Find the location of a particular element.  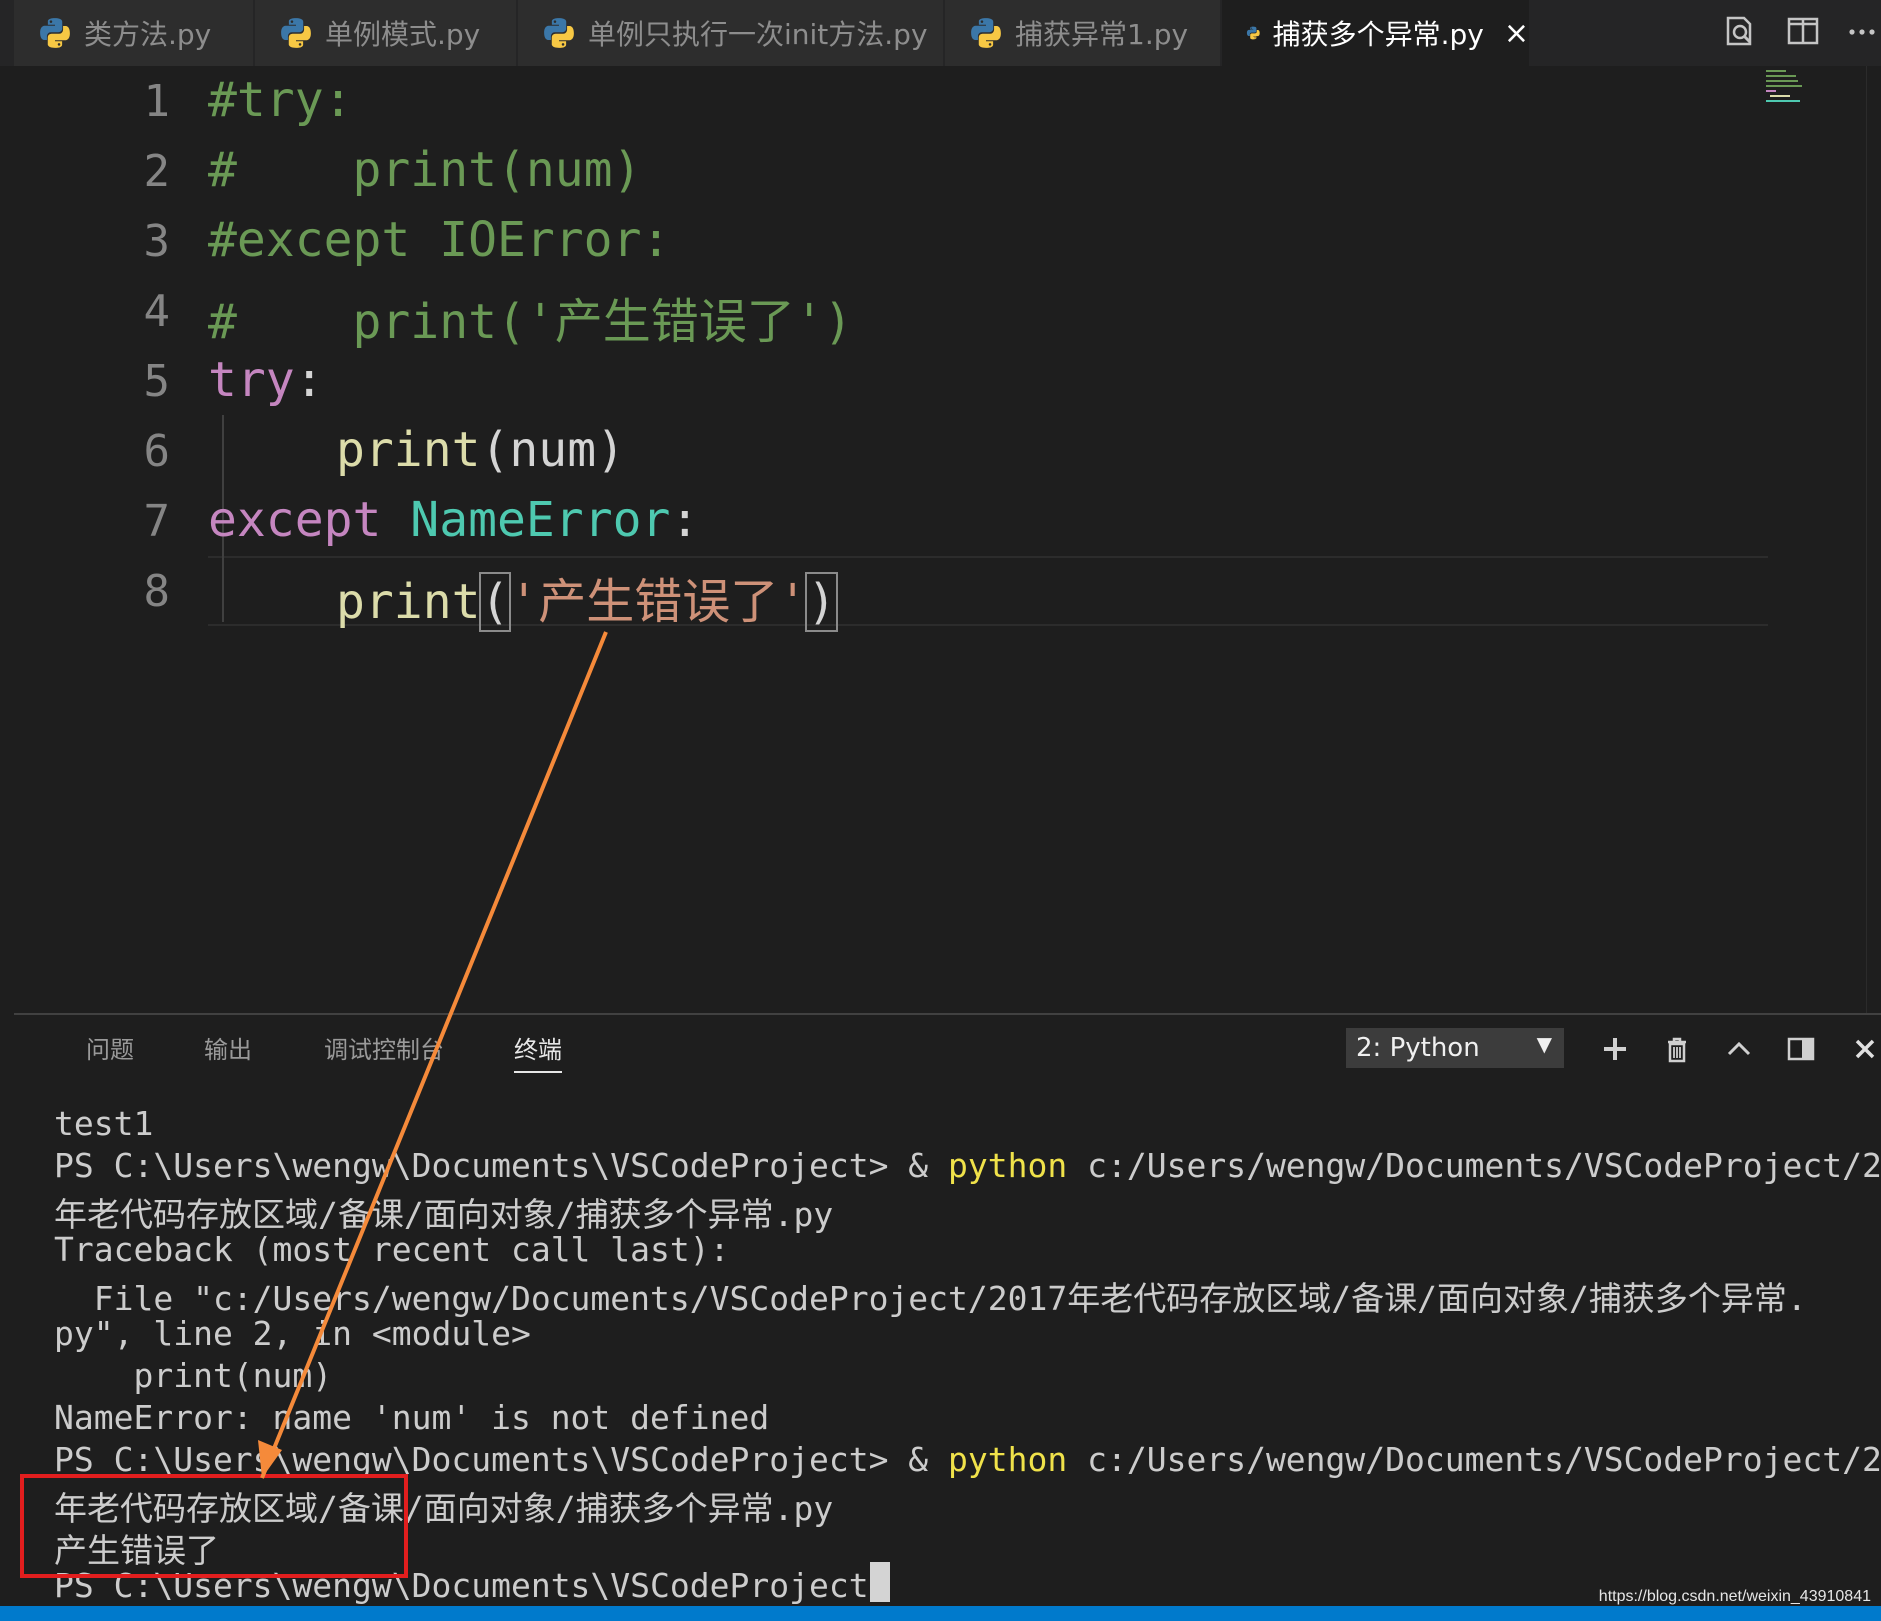

code-line-5: try: is located at coordinates (266, 380).